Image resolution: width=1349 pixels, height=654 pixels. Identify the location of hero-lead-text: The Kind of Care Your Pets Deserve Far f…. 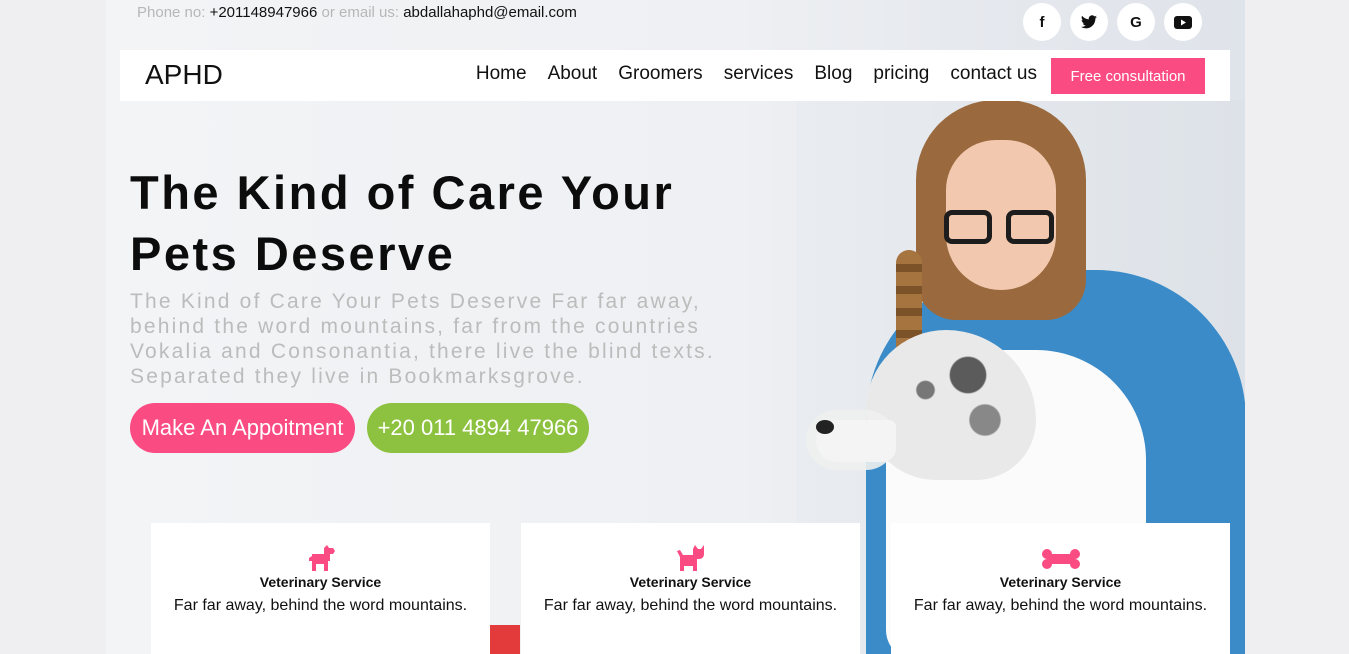
(422, 339).